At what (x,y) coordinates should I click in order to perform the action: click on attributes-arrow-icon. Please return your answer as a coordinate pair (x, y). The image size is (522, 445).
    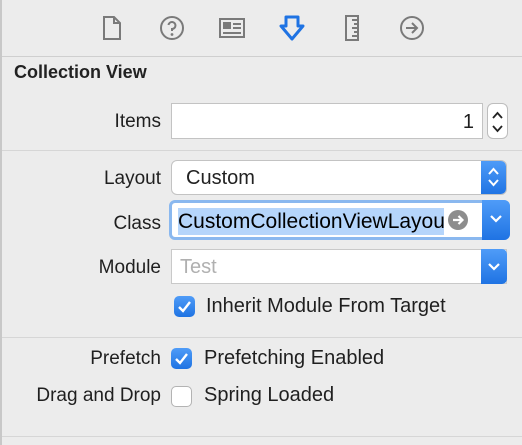
    Looking at the image, I should click on (292, 28).